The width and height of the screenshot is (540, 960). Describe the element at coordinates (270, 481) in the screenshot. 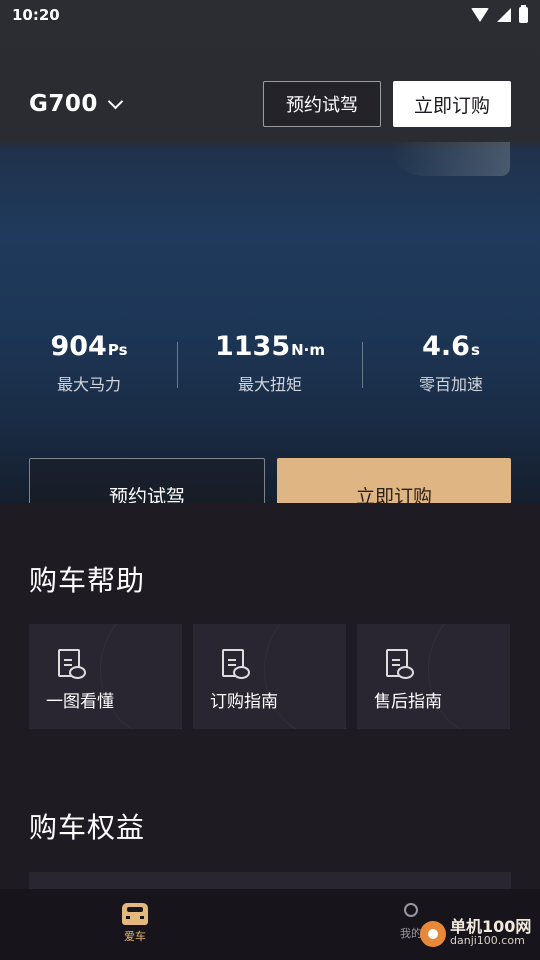

I see `cta-row: 预约试驾 立即订购` at that location.